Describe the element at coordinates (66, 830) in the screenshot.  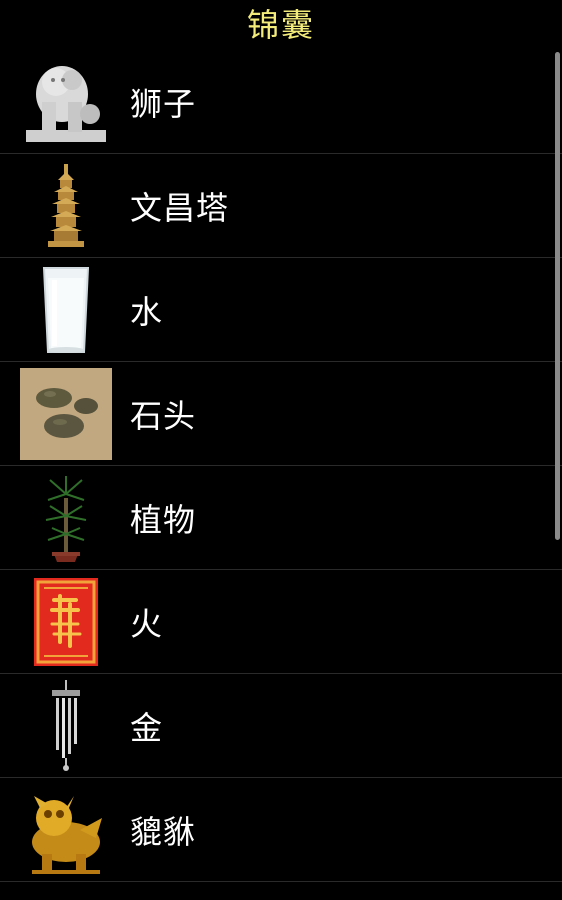
I see `golden-pixiu-icon` at that location.